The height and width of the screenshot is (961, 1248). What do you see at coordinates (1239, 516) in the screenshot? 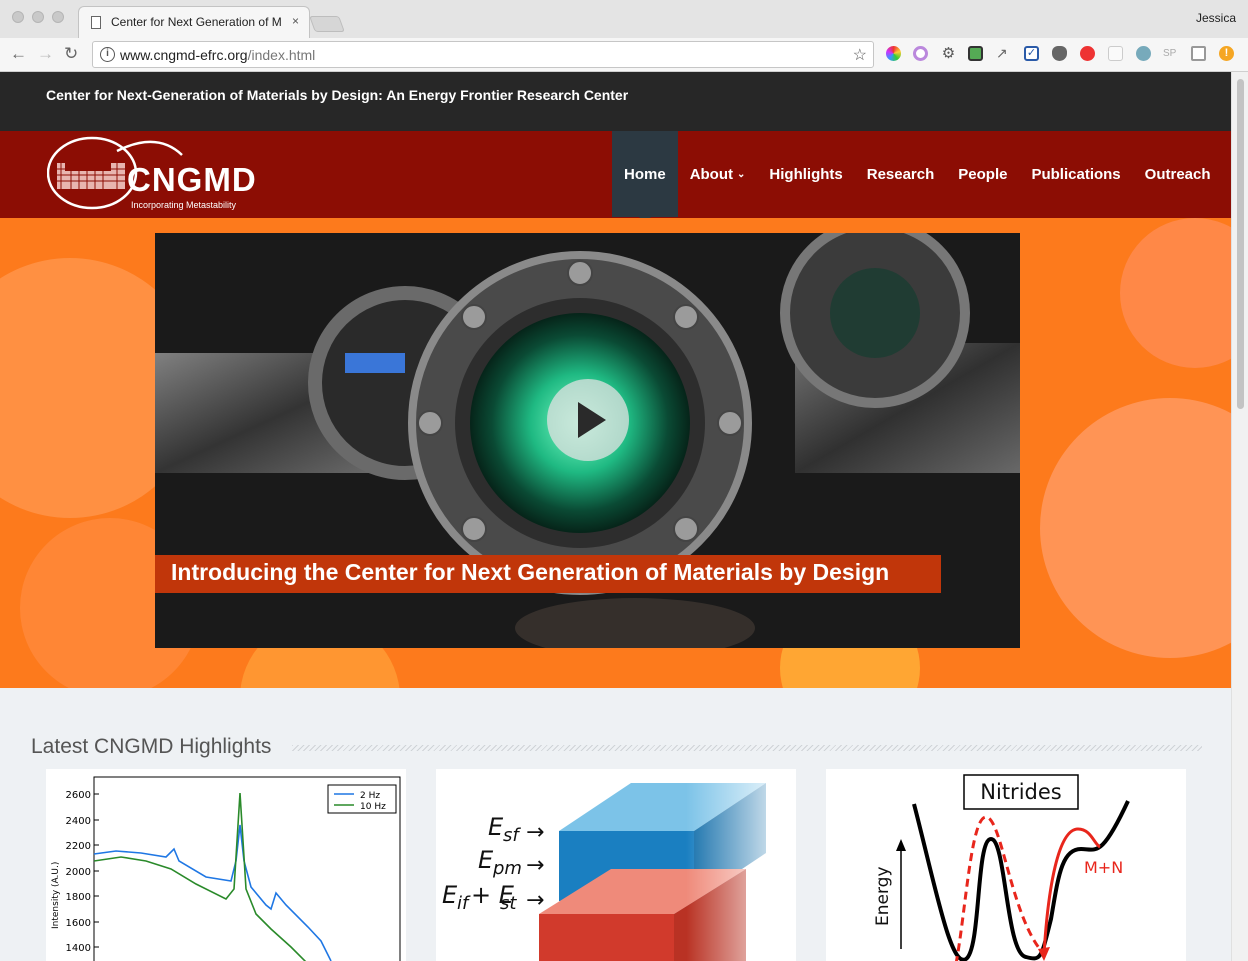
I see `page-scrollbar` at bounding box center [1239, 516].